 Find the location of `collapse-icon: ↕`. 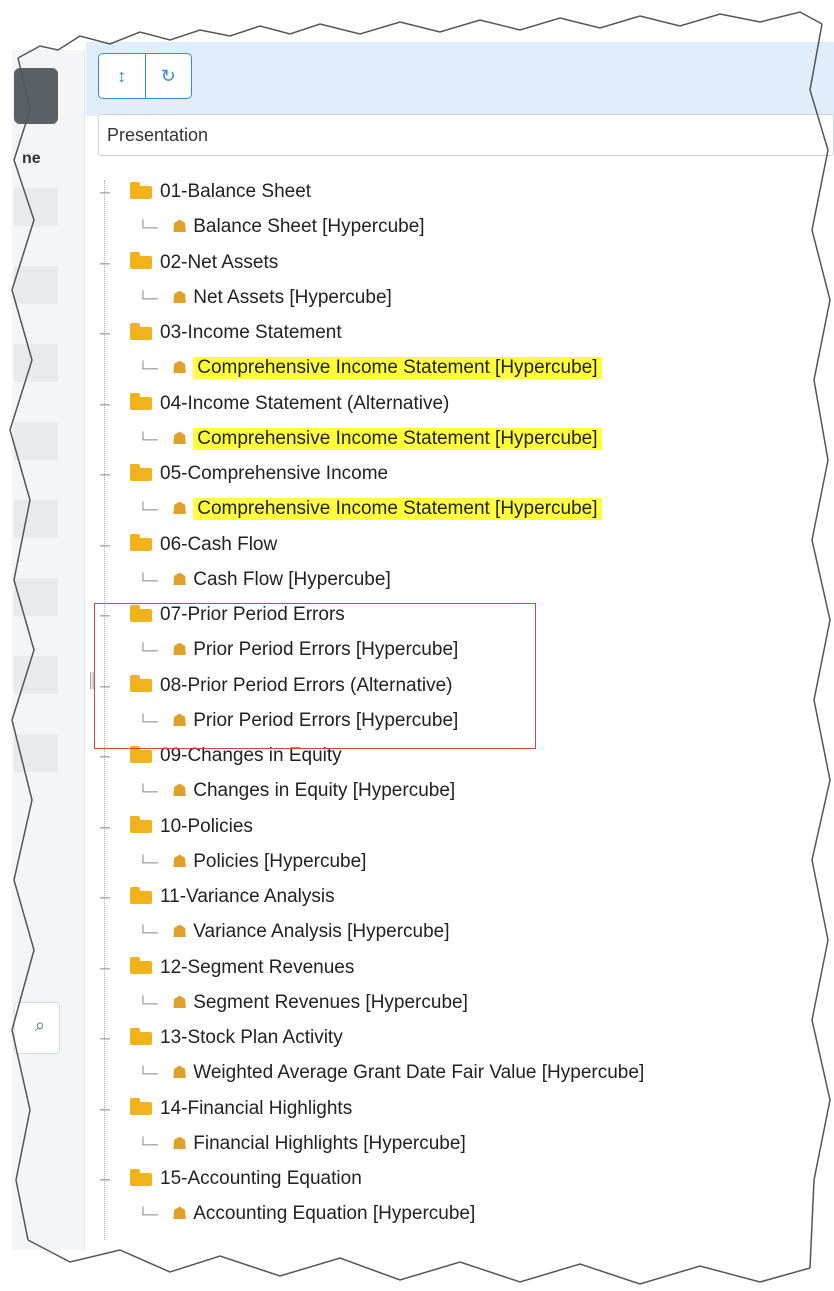

collapse-icon: ↕ is located at coordinates (122, 76).